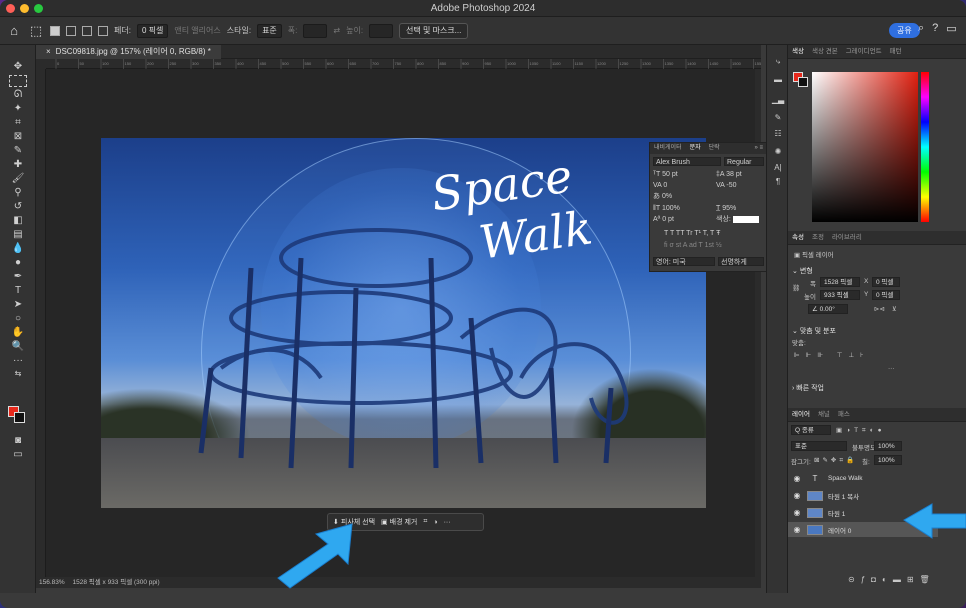  What do you see at coordinates (745, 219) in the screenshot?
I see `text-color-swatch` at bounding box center [745, 219].